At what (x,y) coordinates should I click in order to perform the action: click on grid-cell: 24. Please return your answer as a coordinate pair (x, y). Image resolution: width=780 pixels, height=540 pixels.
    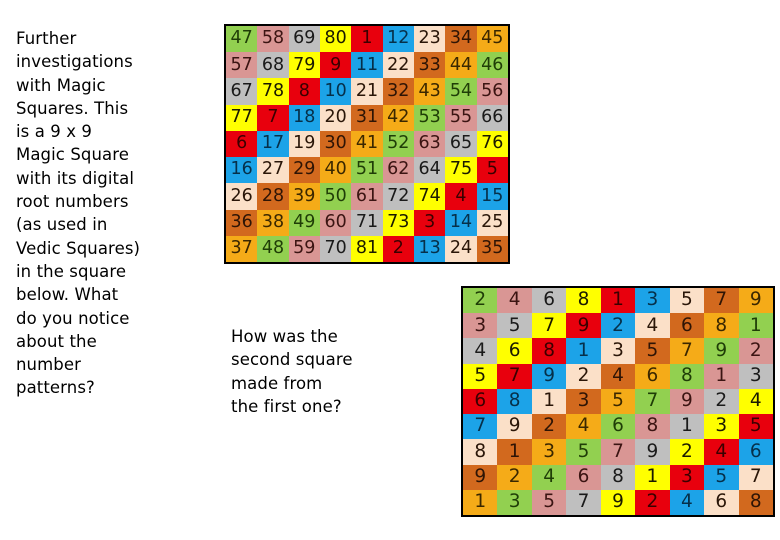
    Looking at the image, I should click on (461, 248).